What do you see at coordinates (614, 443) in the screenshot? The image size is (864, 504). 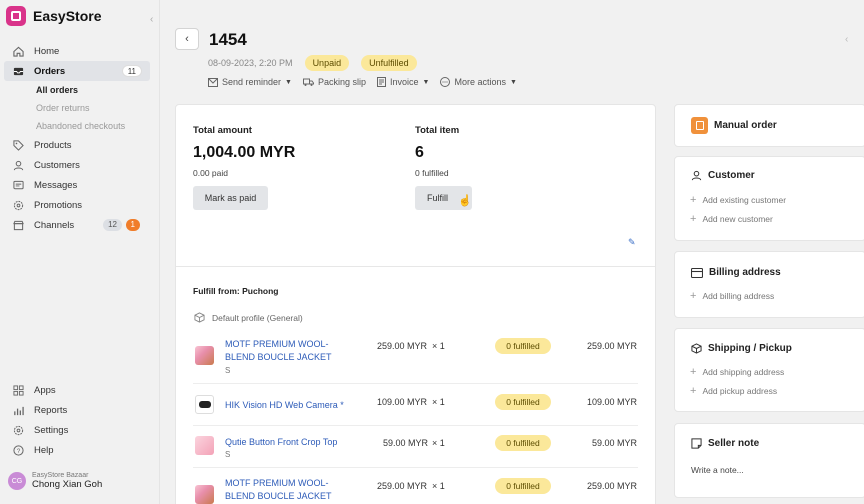 I see `item-total: 59.00 MYR` at bounding box center [614, 443].